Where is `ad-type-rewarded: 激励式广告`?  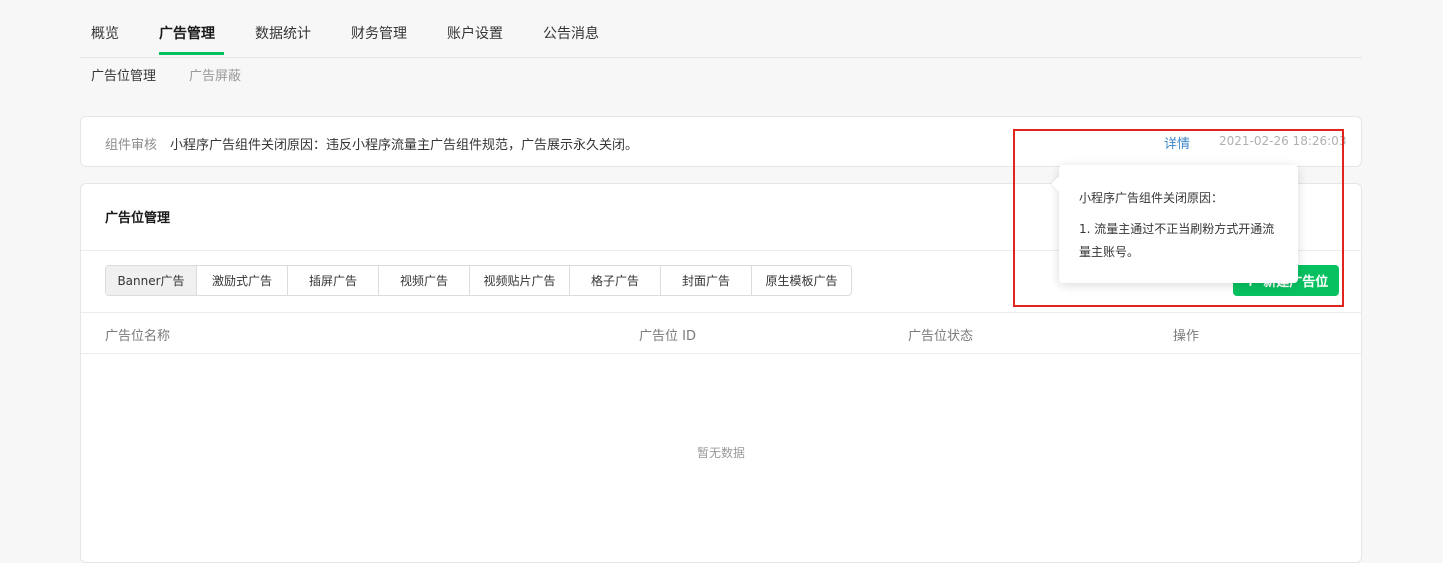 ad-type-rewarded: 激励式广告 is located at coordinates (242, 280).